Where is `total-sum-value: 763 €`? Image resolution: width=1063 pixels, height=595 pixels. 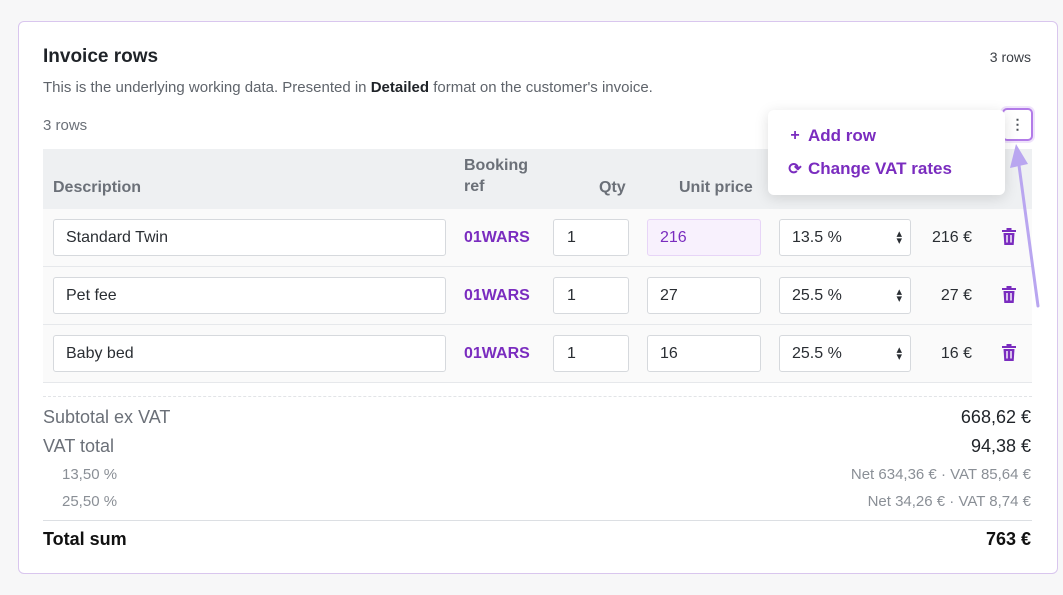 total-sum-value: 763 € is located at coordinates (1008, 539).